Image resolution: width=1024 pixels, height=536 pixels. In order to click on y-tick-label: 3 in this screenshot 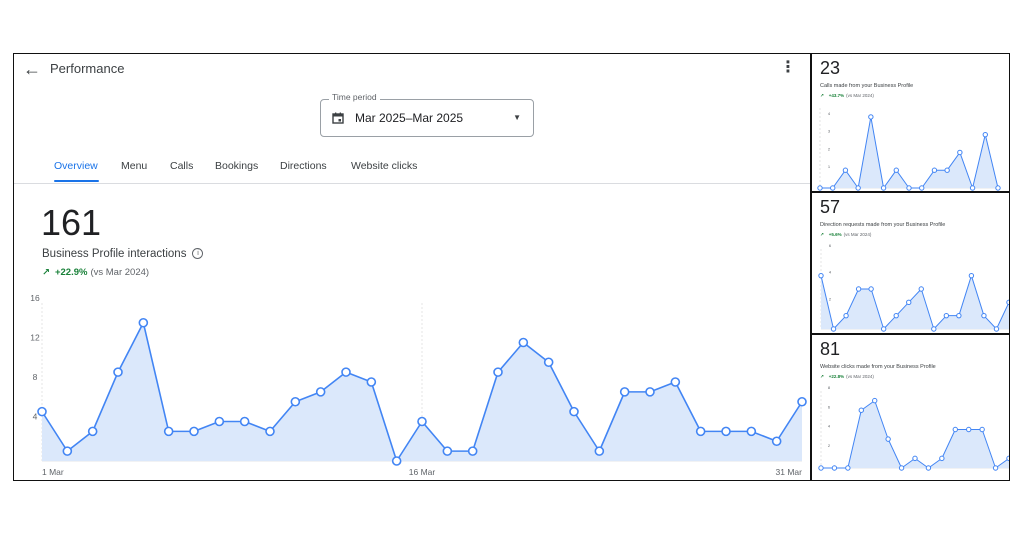, I will do `click(829, 131)`.